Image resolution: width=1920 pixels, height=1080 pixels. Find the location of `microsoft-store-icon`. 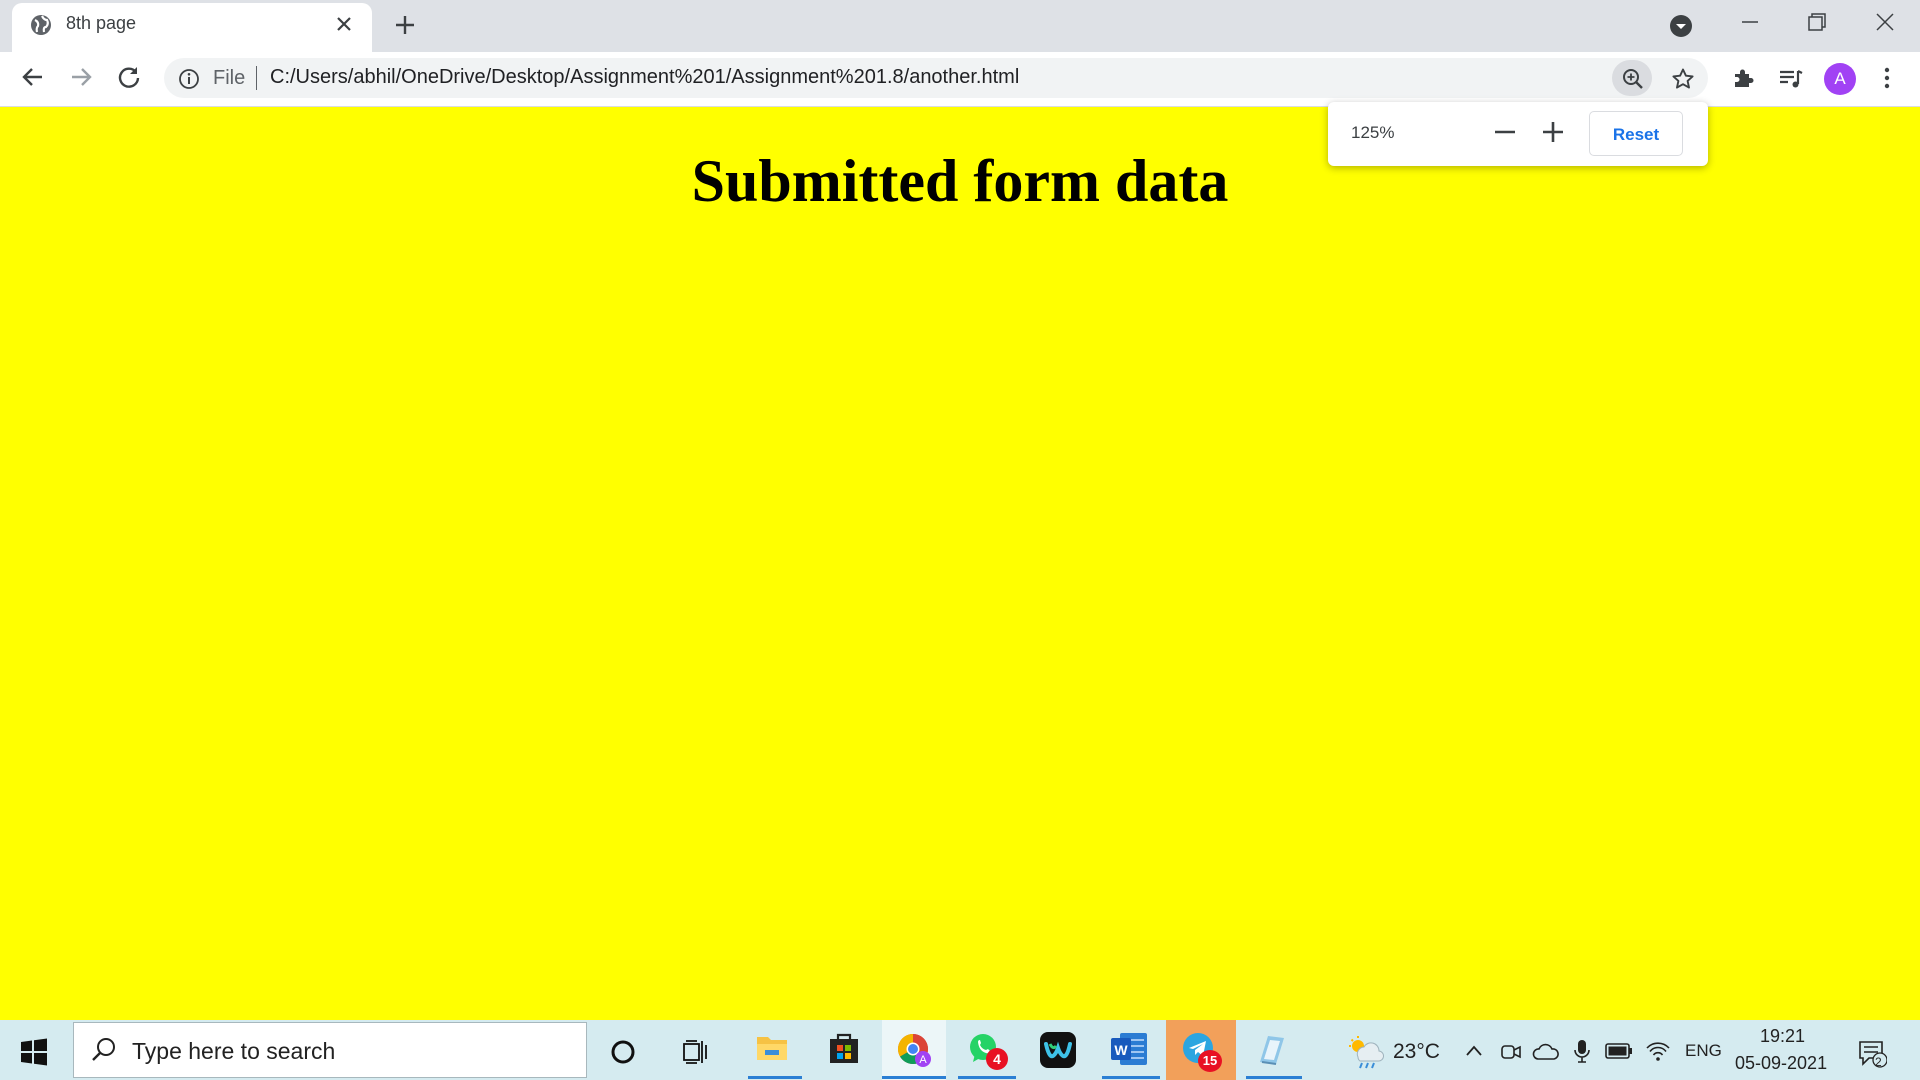

microsoft-store-icon is located at coordinates (844, 1048).